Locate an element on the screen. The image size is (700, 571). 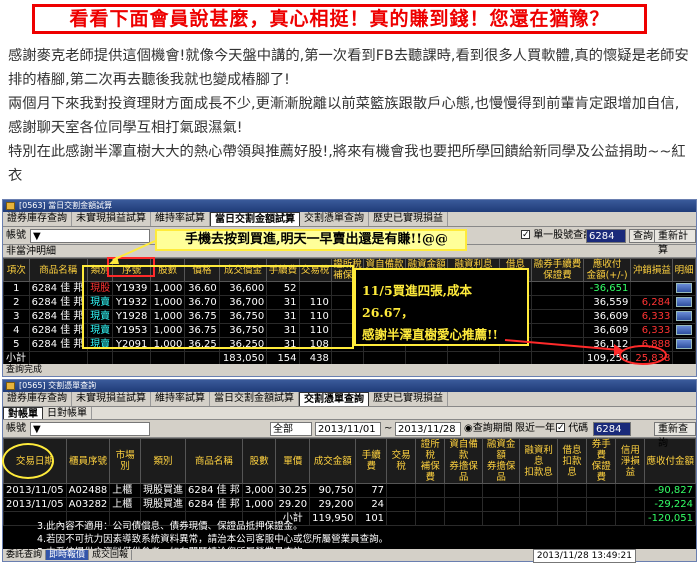
subtotal-cell is located at coordinates (463, 518).